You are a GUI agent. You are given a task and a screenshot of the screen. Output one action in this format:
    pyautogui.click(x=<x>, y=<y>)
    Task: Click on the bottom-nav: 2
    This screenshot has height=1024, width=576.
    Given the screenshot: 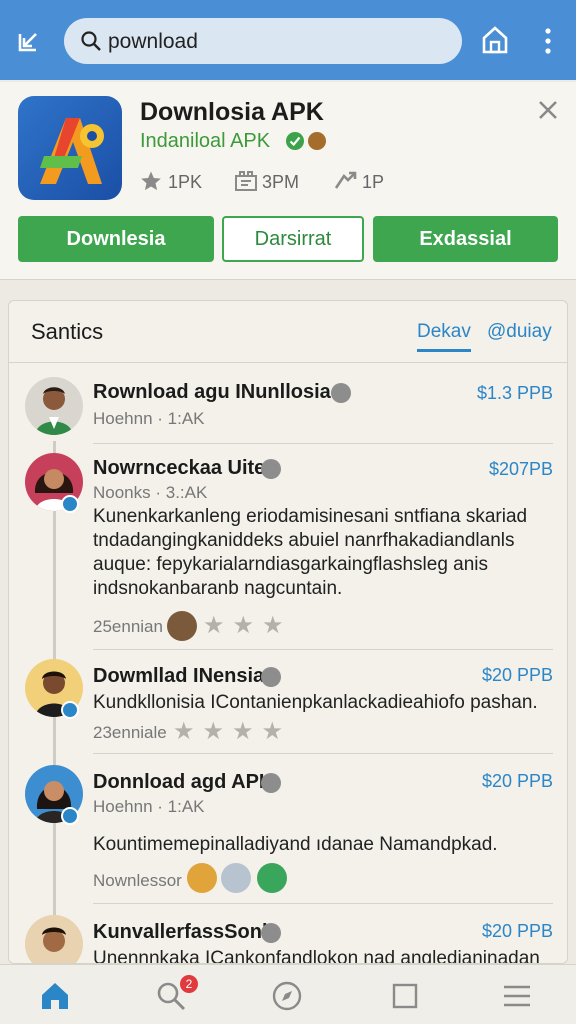 What is the action you would take?
    pyautogui.click(x=288, y=994)
    